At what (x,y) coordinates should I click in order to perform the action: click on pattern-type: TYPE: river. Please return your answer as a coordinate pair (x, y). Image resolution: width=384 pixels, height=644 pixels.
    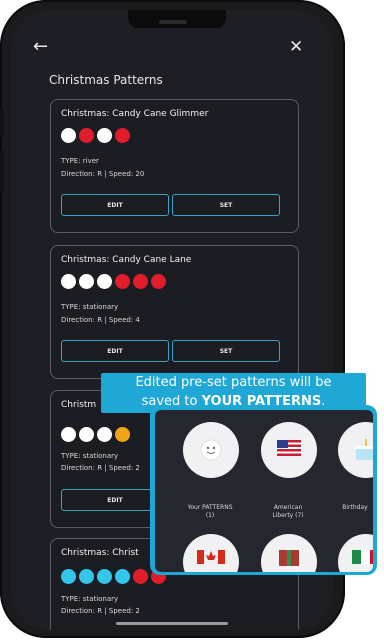
    Looking at the image, I should click on (80, 161).